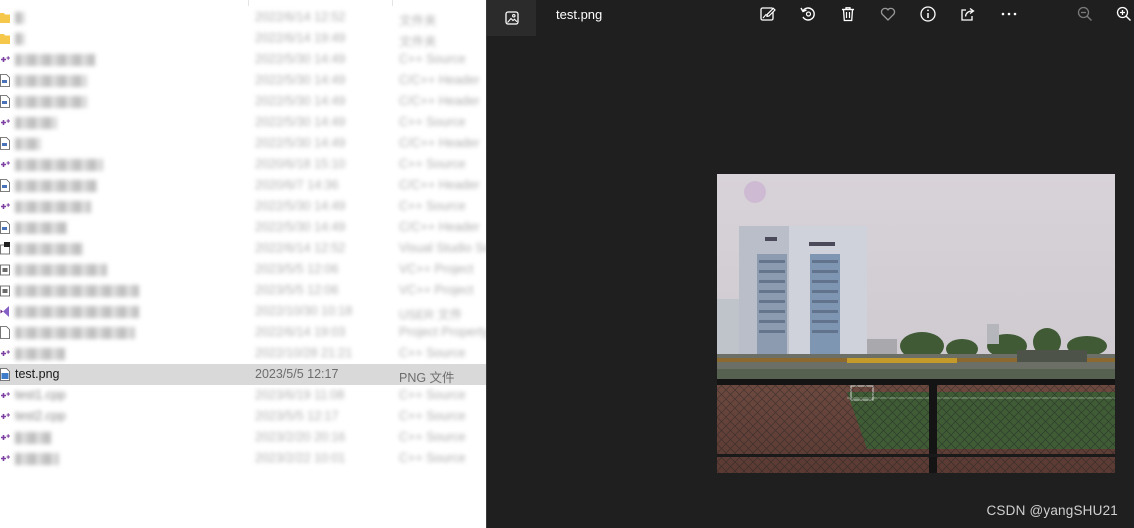 The image size is (1134, 528). I want to click on share-button, so click(968, 14).